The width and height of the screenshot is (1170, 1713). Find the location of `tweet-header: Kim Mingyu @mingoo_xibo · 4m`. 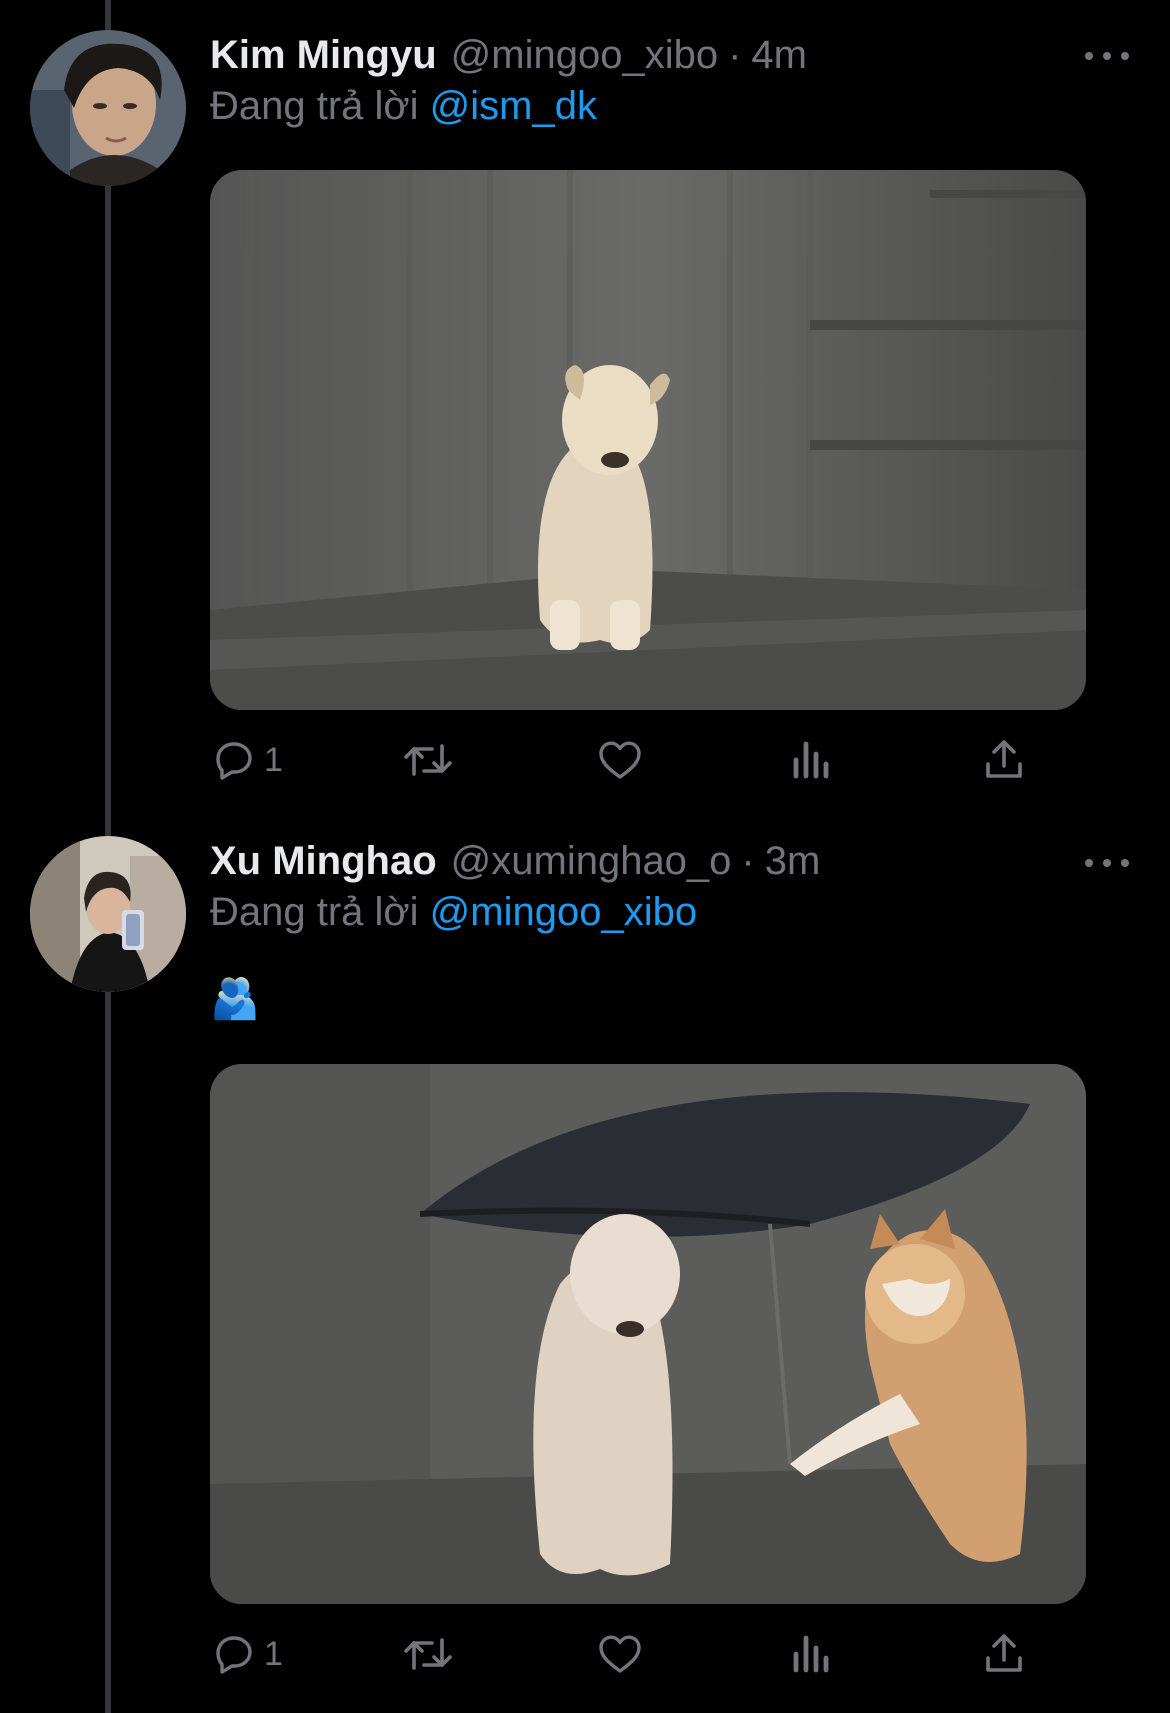

tweet-header: Kim Mingyu @mingoo_xibo · 4m is located at coordinates (508, 55).